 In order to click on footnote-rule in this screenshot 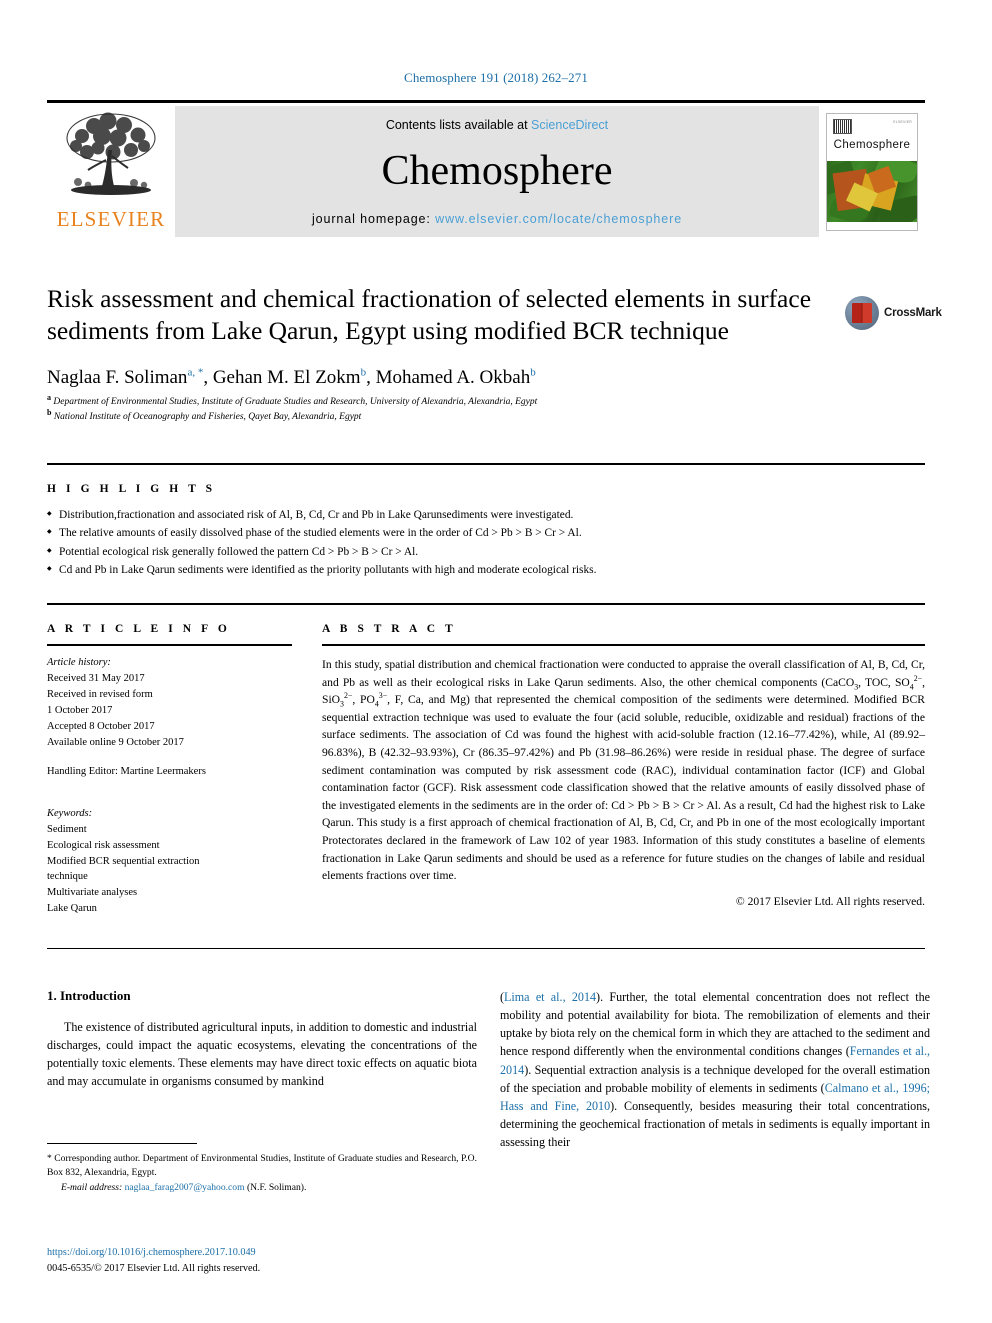, I will do `click(122, 1143)`.